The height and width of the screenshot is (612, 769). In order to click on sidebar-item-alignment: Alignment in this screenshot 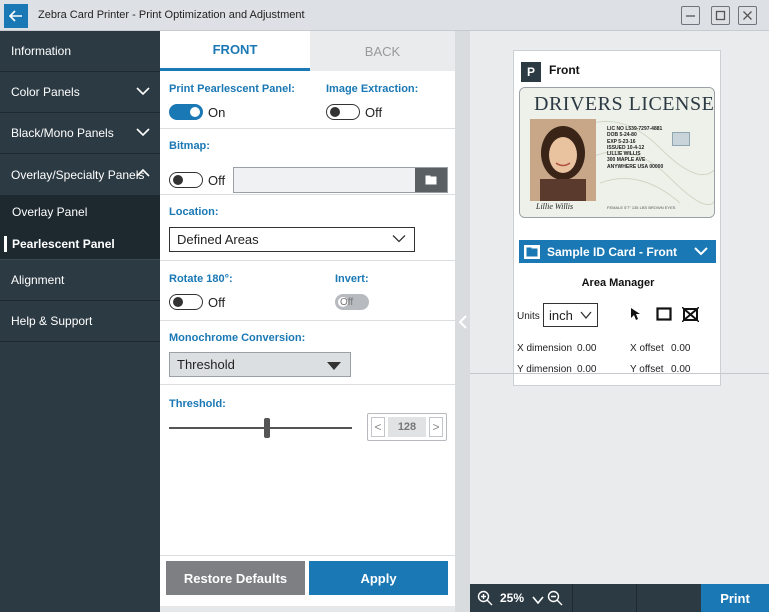, I will do `click(80, 280)`.